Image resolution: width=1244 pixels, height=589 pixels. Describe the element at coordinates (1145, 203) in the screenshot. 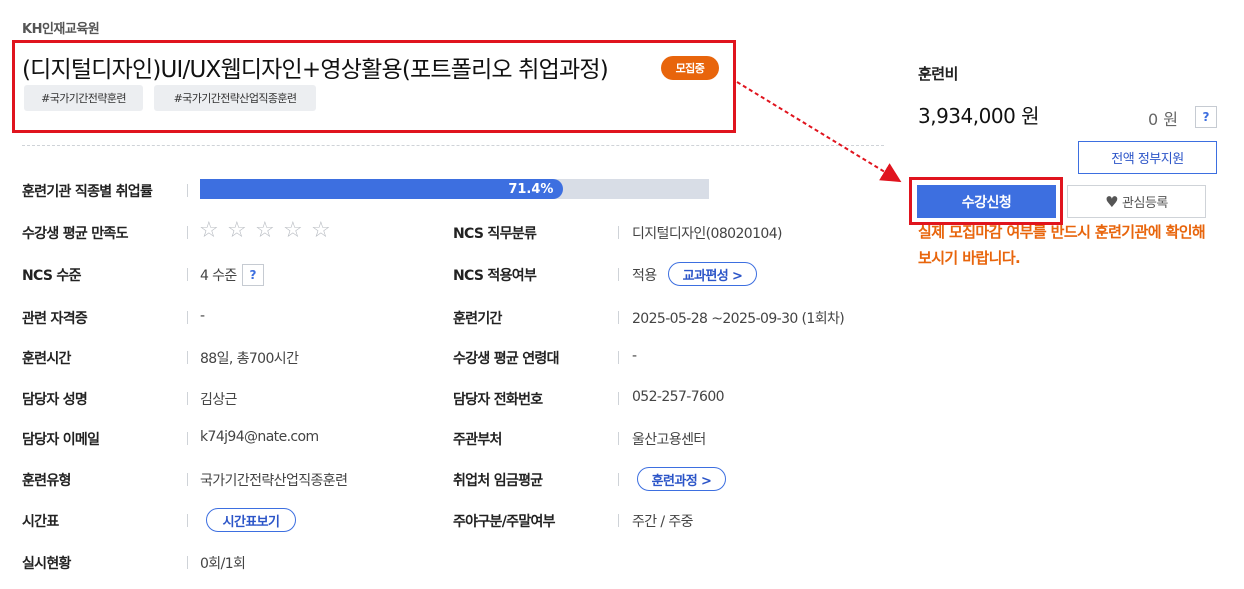

I see `wishlist-label: 관심등록` at that location.